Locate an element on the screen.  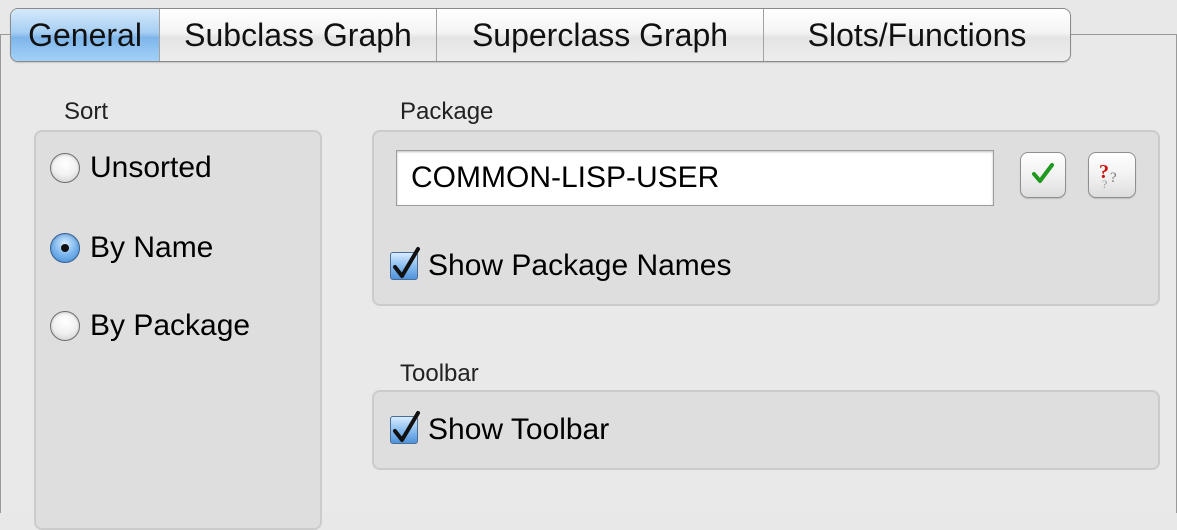
package-group-label: Package is located at coordinates (447, 111).